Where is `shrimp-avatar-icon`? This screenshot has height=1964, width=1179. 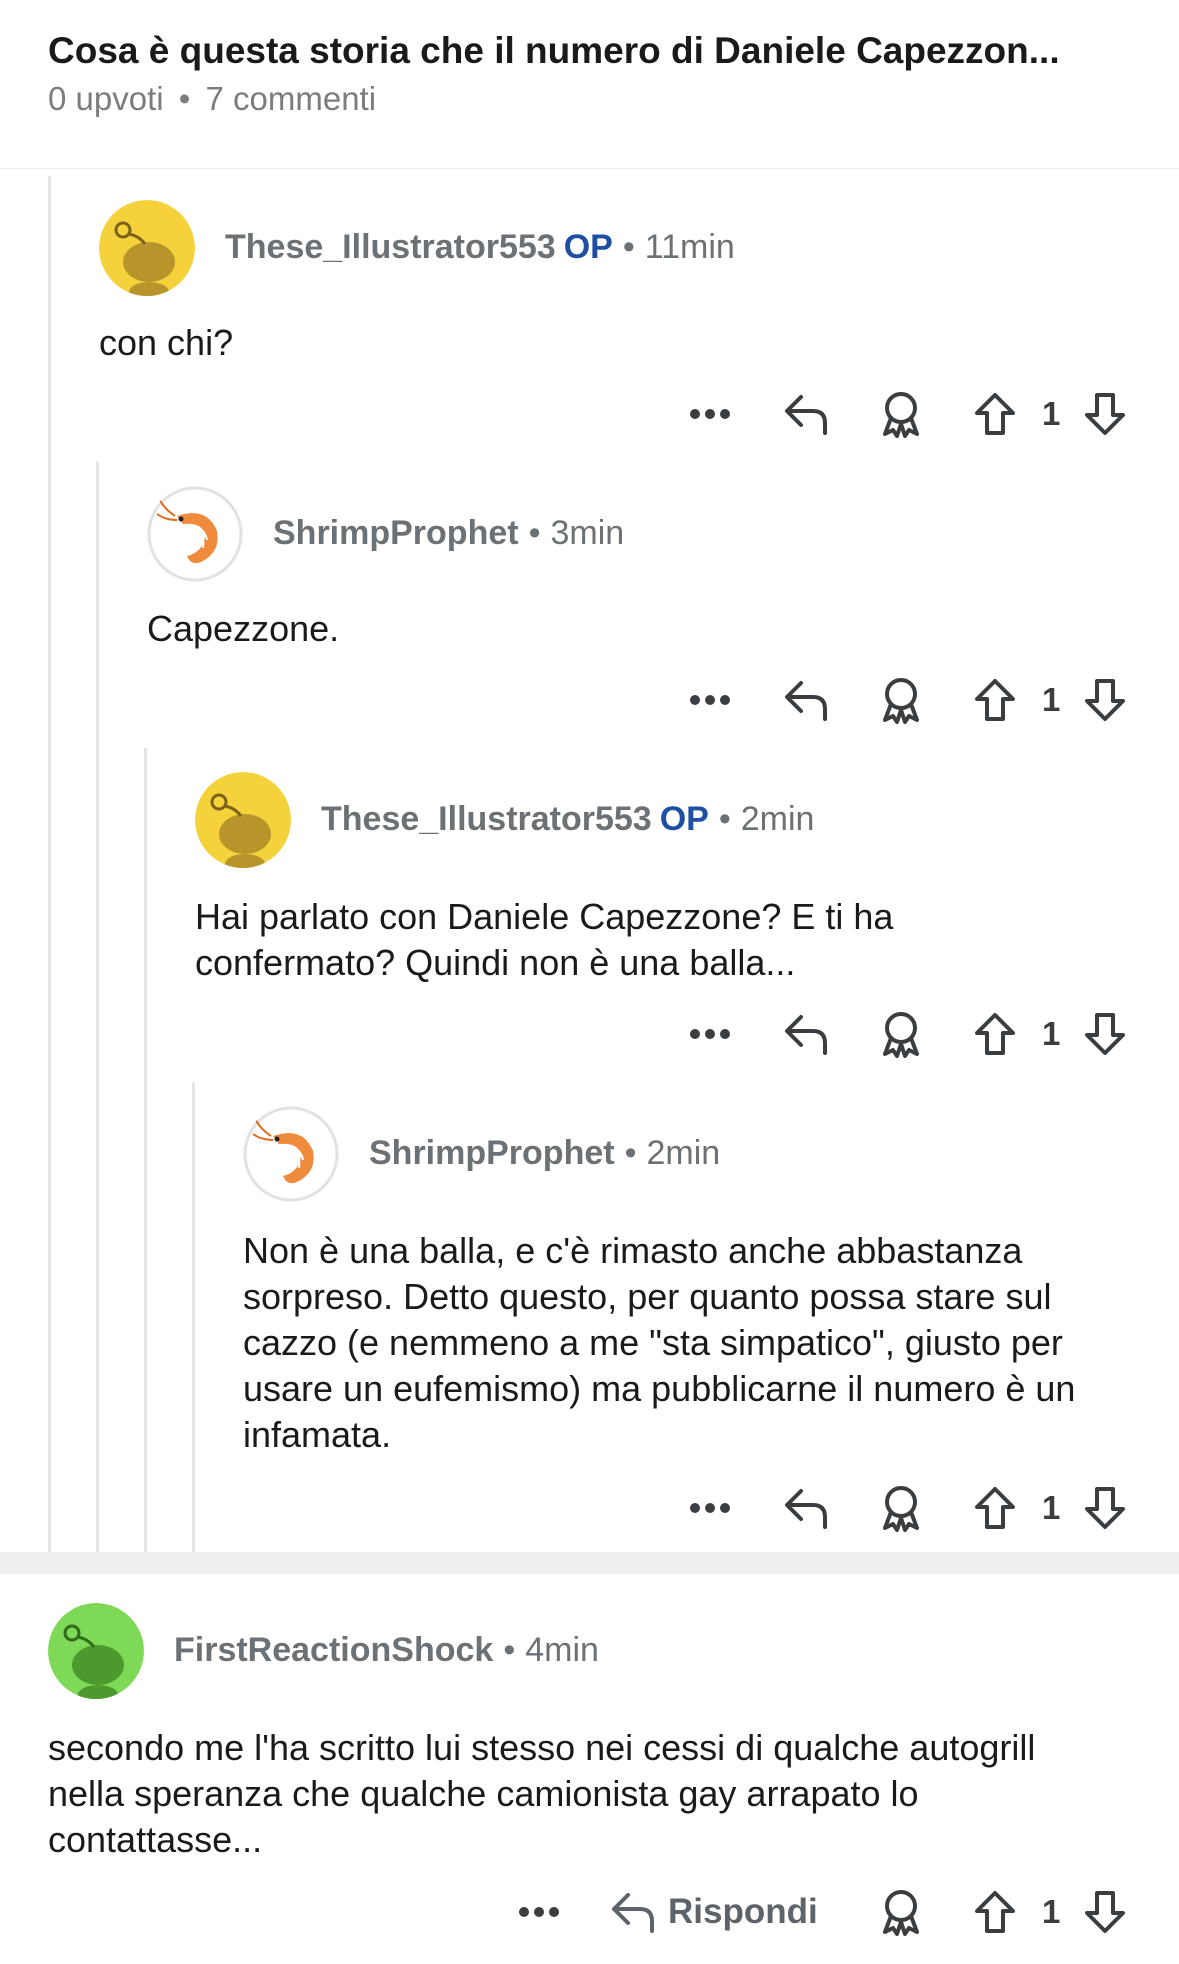 shrimp-avatar-icon is located at coordinates (291, 1154).